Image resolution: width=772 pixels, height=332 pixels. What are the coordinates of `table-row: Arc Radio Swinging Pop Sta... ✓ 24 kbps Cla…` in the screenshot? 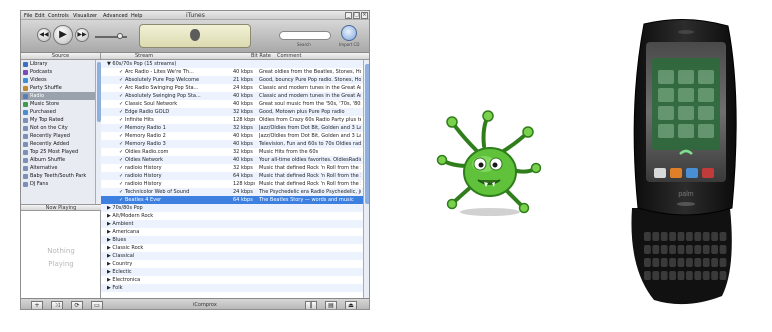 It's located at (232, 88).